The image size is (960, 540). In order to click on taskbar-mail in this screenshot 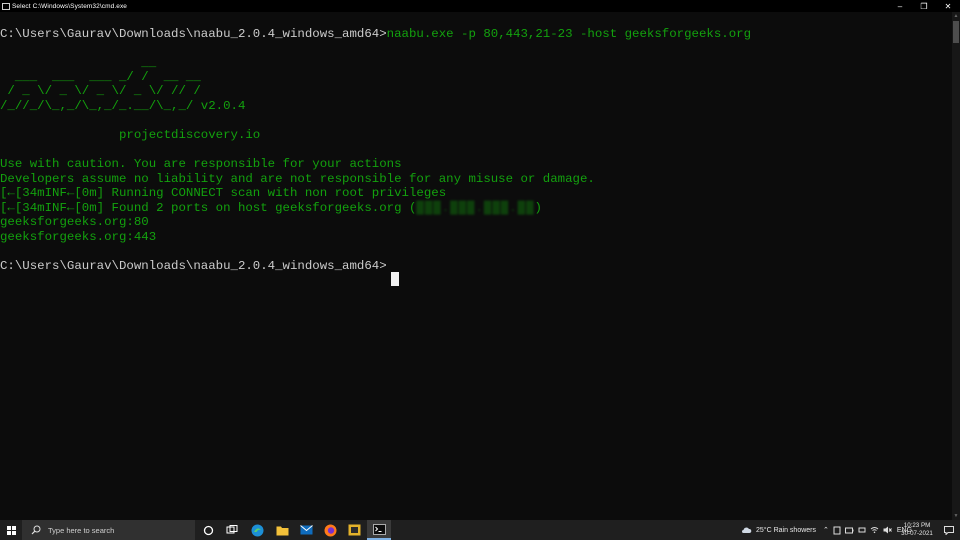, I will do `click(306, 530)`.